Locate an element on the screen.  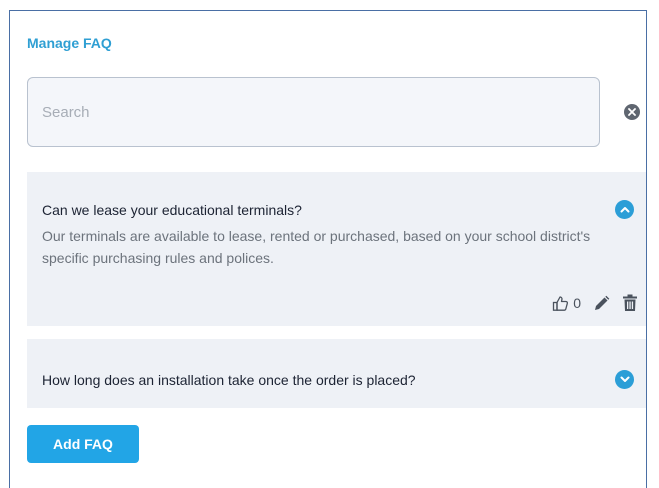
faq-actions: 0 is located at coordinates (595, 303).